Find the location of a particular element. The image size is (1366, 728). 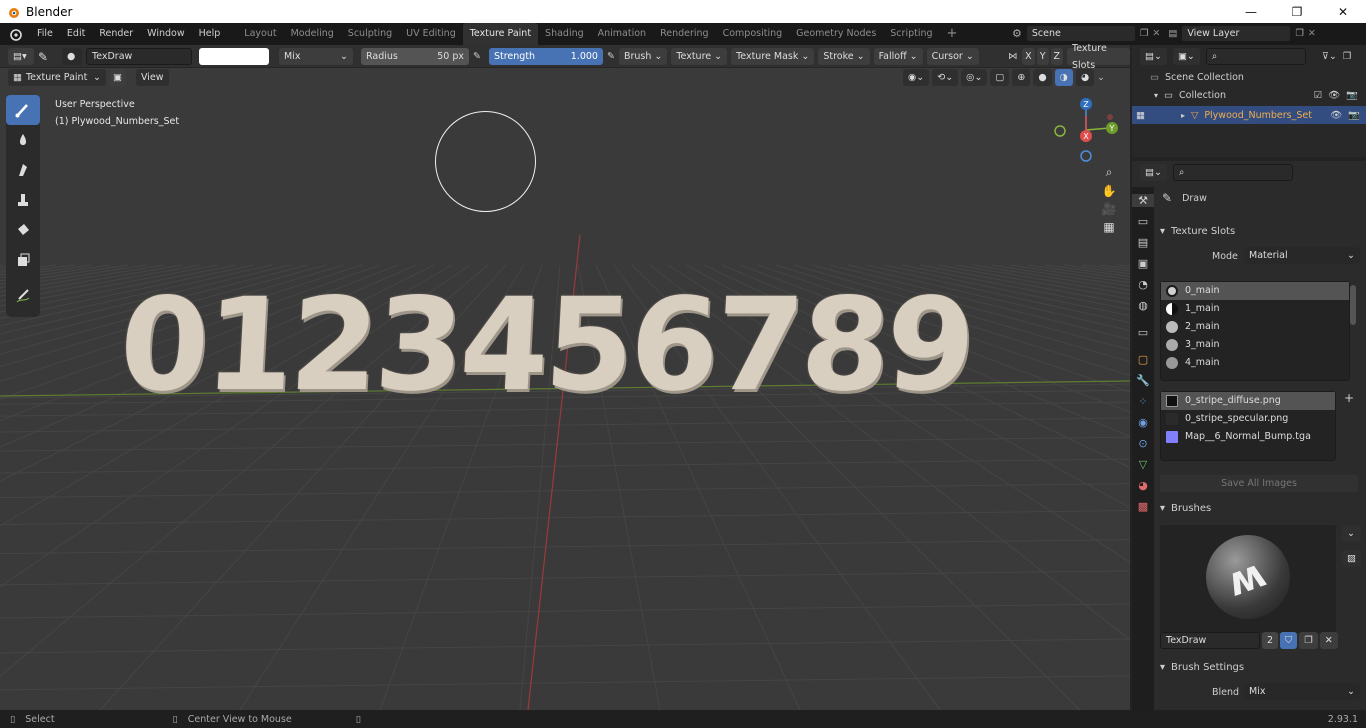

output-tab-icon: ▤ is located at coordinates (1143, 242).